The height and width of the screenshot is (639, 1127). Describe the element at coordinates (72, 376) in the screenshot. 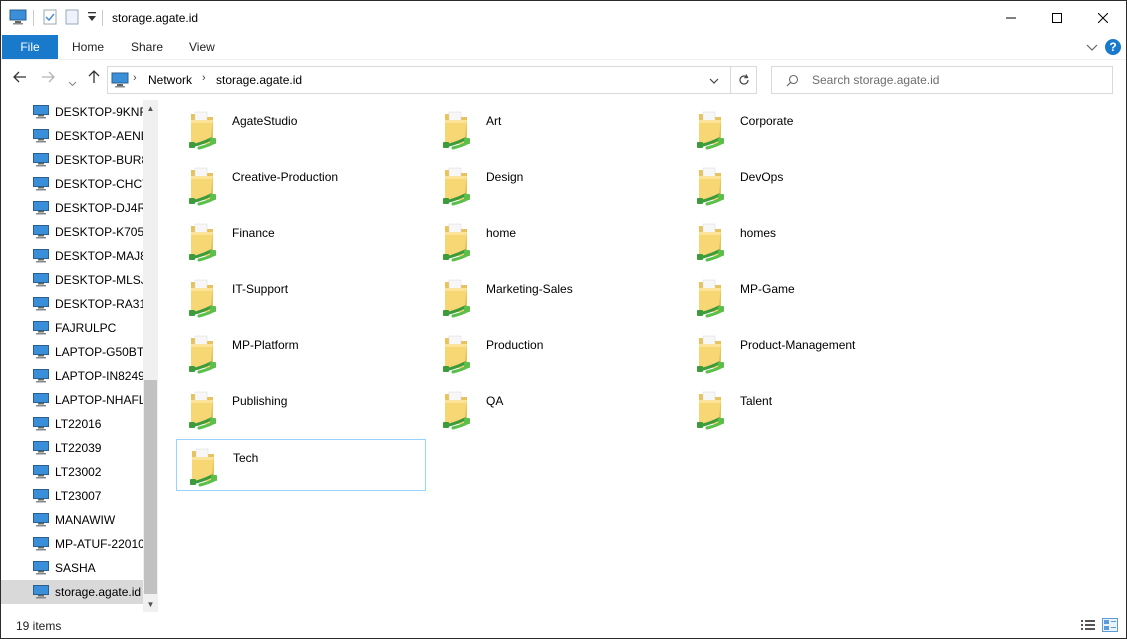

I see `nav-item: LAPTOP-IN8249J` at that location.